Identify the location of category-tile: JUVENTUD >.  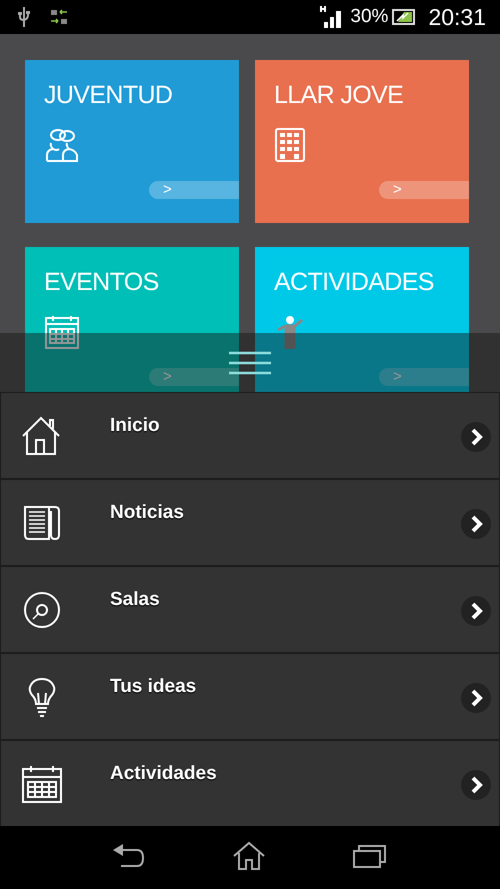
(132, 141).